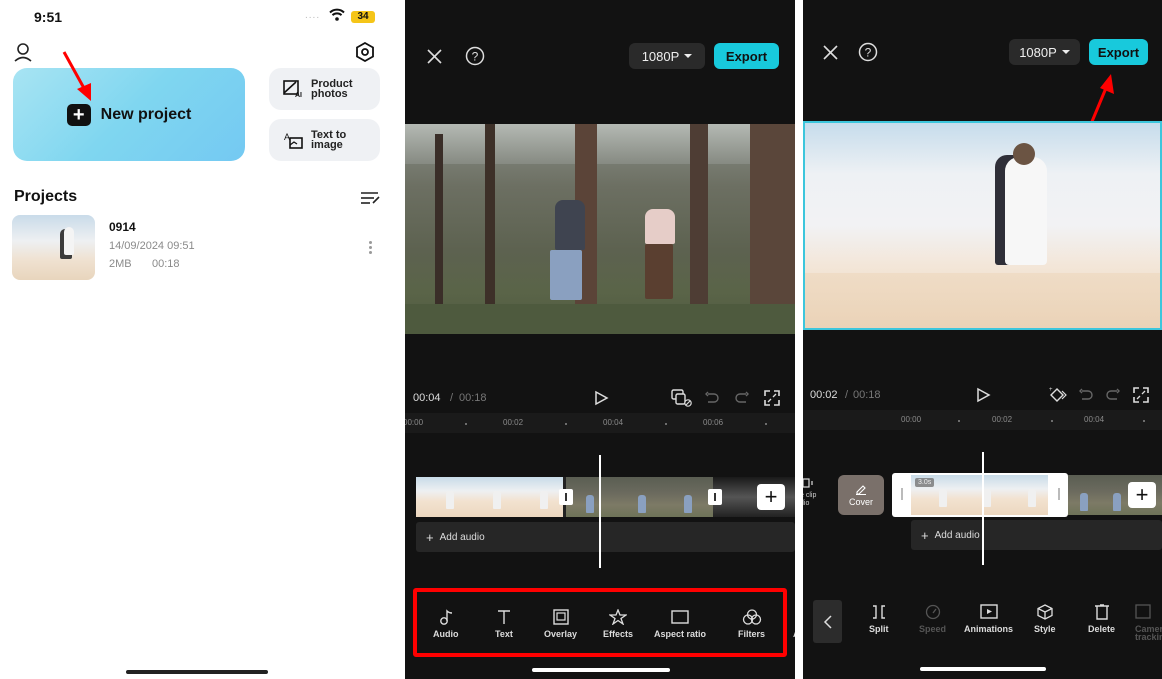 The image size is (1162, 679). Describe the element at coordinates (166, 264) in the screenshot. I see `project-duration: 00:18` at that location.